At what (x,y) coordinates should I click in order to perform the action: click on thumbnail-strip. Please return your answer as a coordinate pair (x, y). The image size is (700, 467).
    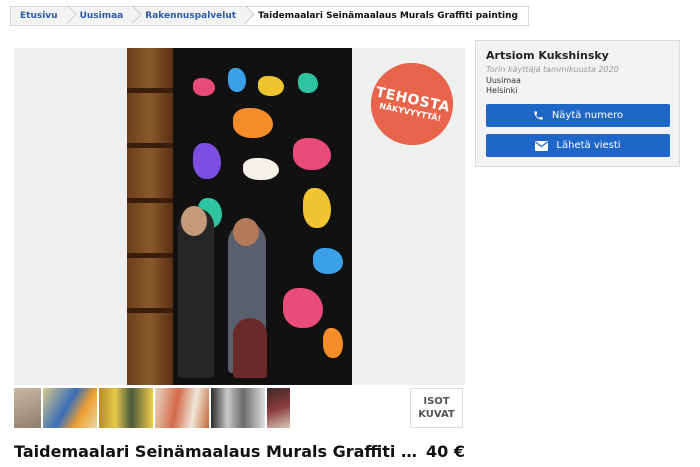
    Looking at the image, I should click on (152, 408).